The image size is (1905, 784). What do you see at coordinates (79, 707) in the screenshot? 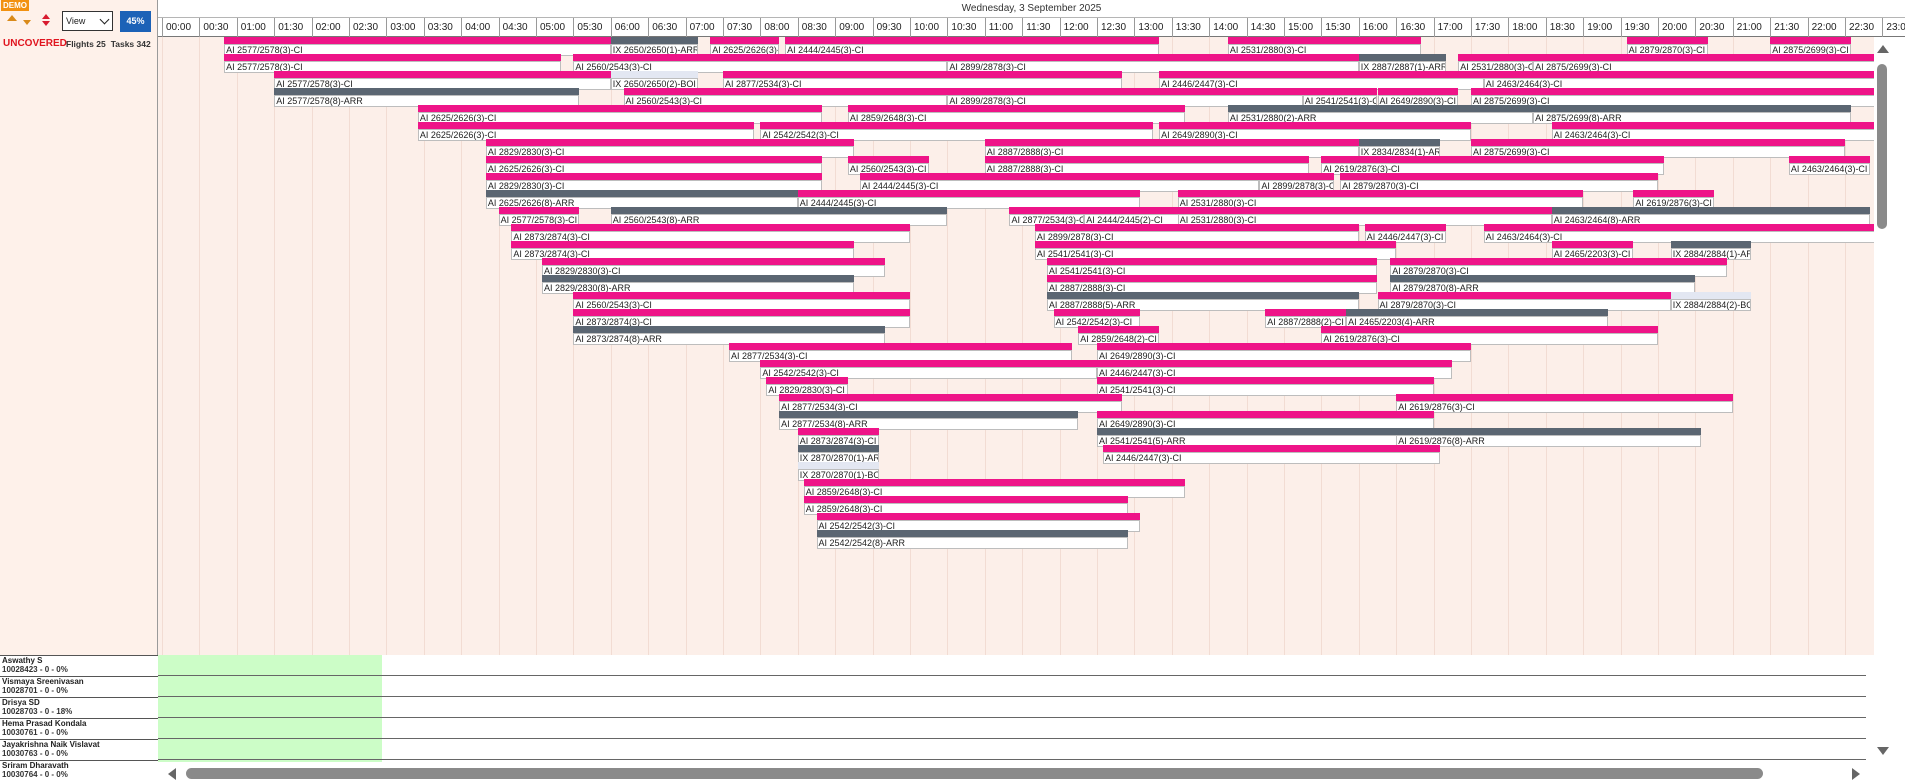
I see `staff-row: Drisya SD 10028703 - 0 - 18%` at bounding box center [79, 707].